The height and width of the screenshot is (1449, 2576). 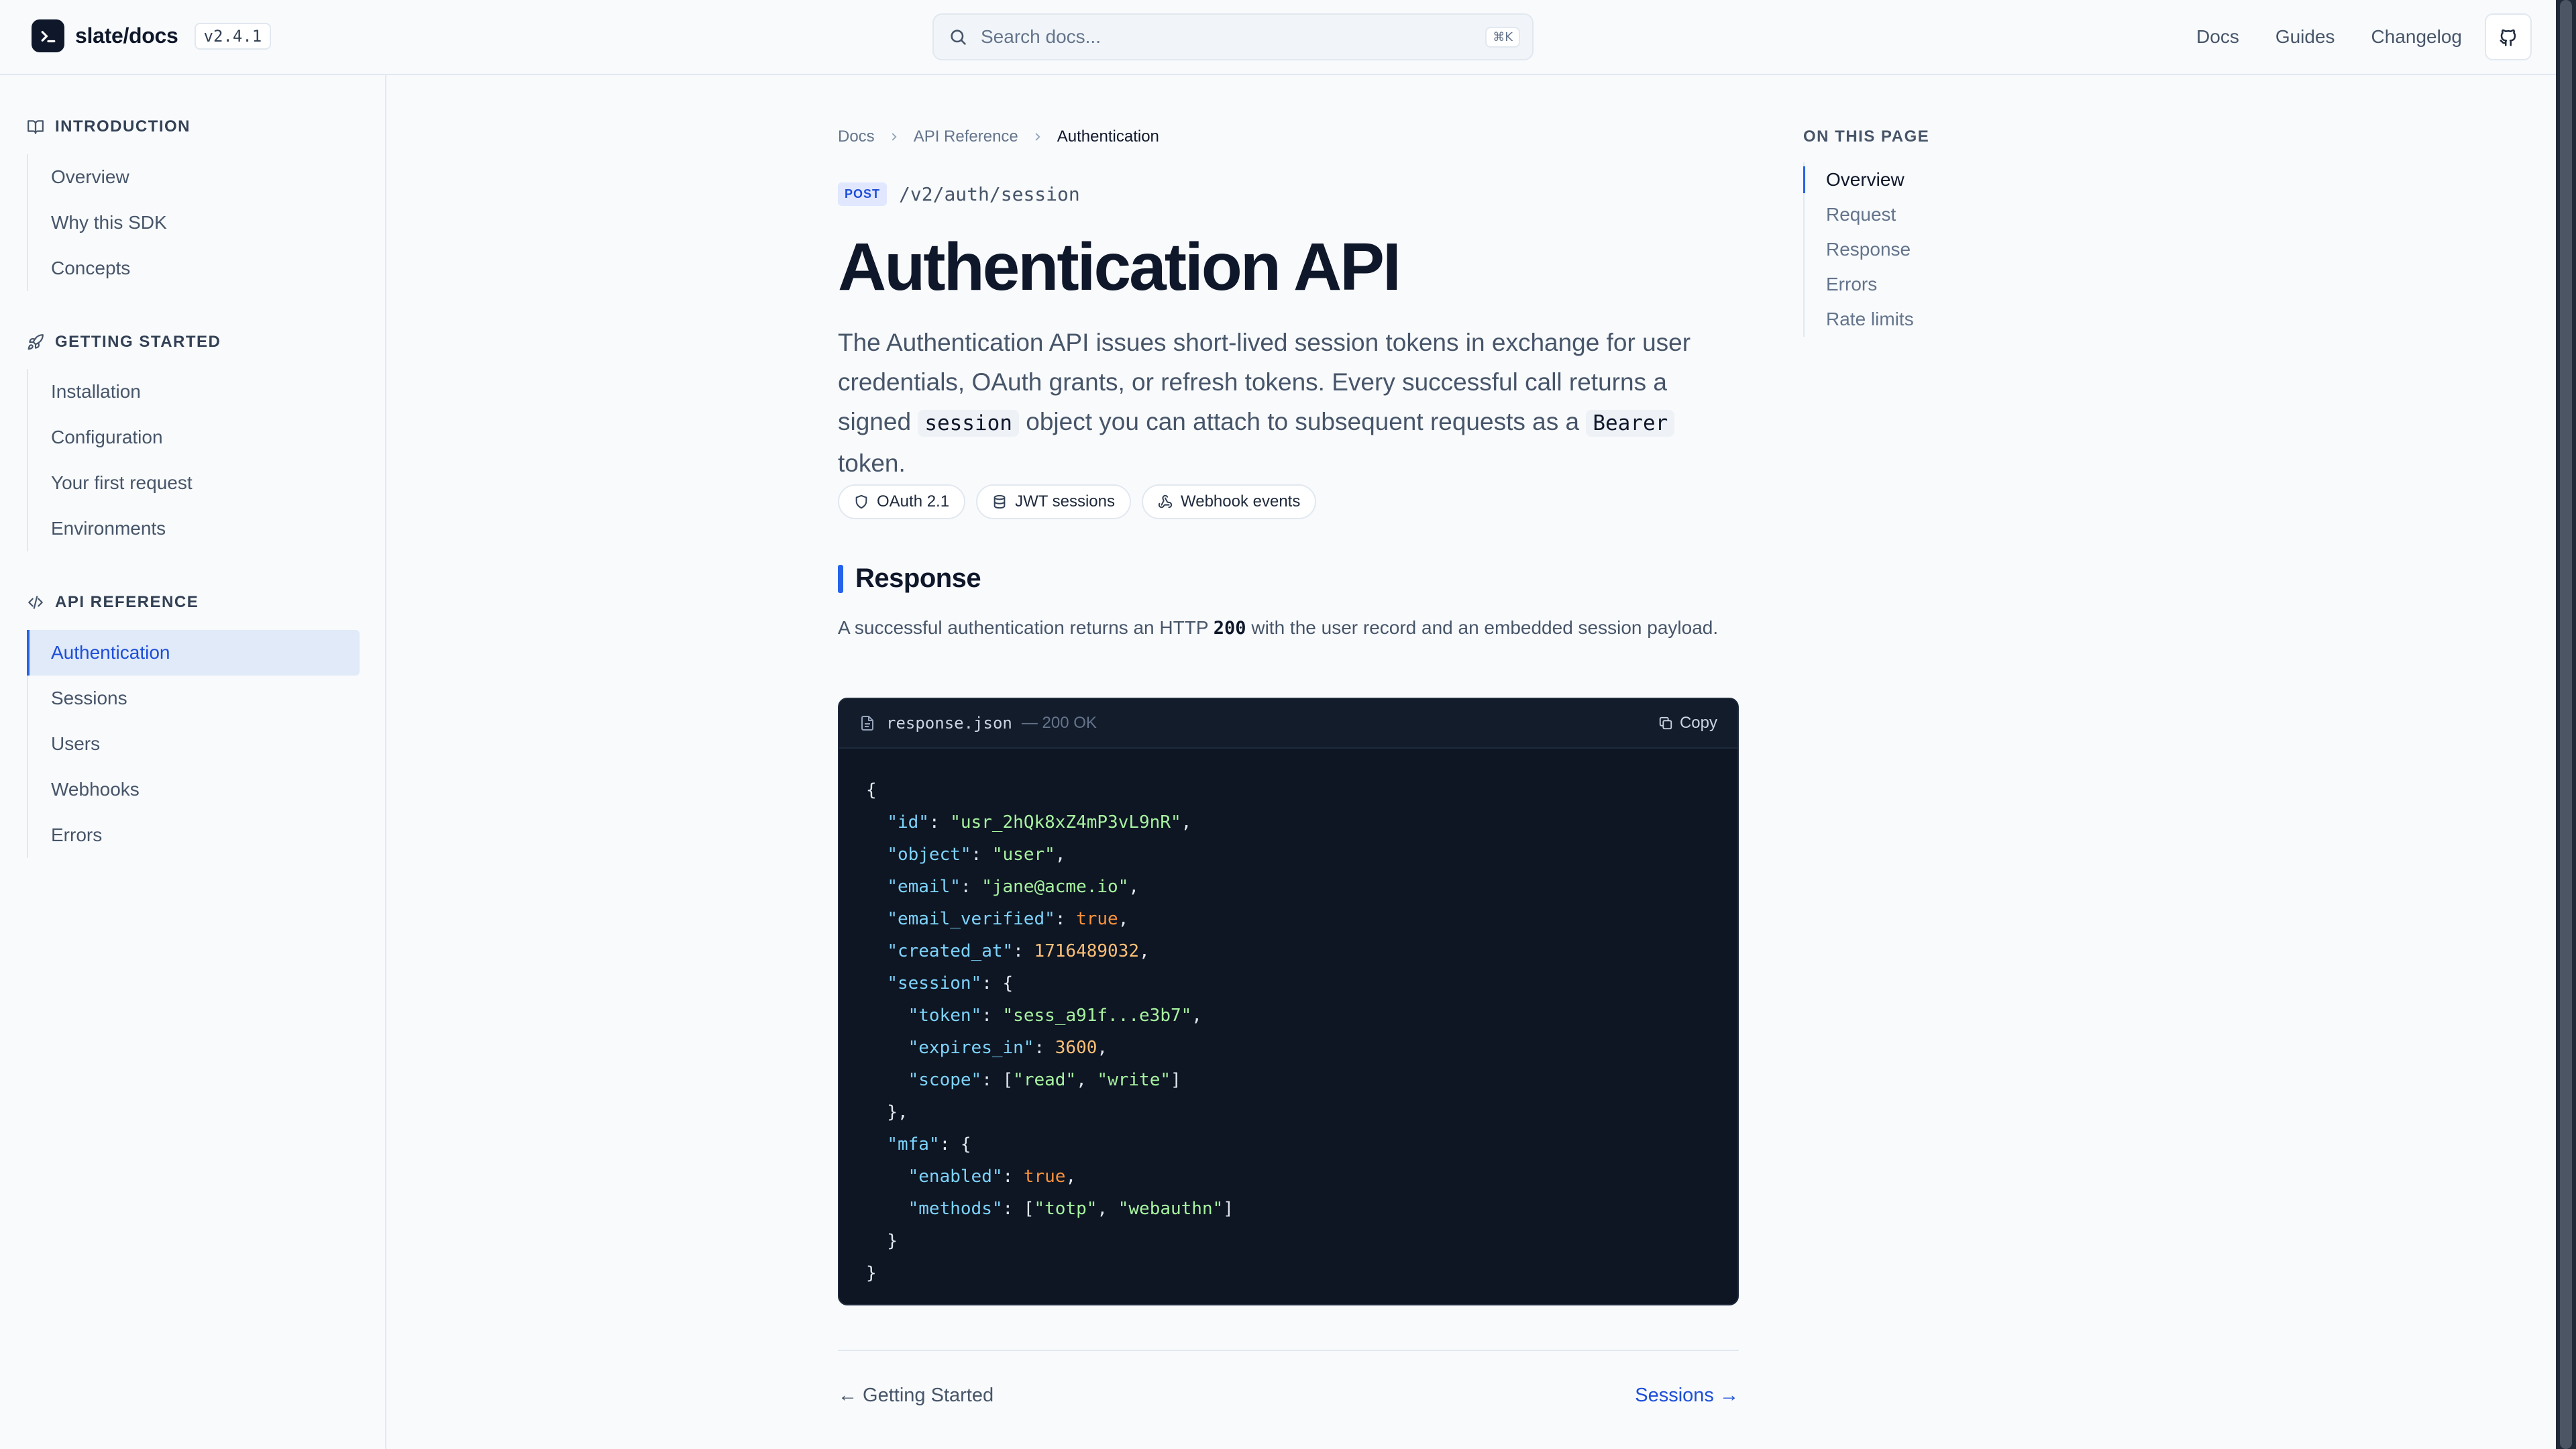 I want to click on json-id-value: usr_2hQk8xZ4mP3vL9nR, so click(x=1065, y=822).